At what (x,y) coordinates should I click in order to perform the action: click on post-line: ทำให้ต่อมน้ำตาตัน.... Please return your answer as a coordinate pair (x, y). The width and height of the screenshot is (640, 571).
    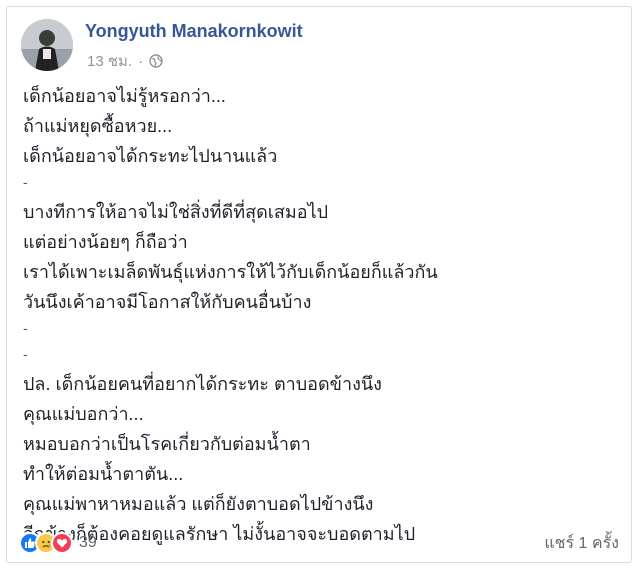
    Looking at the image, I should click on (103, 474).